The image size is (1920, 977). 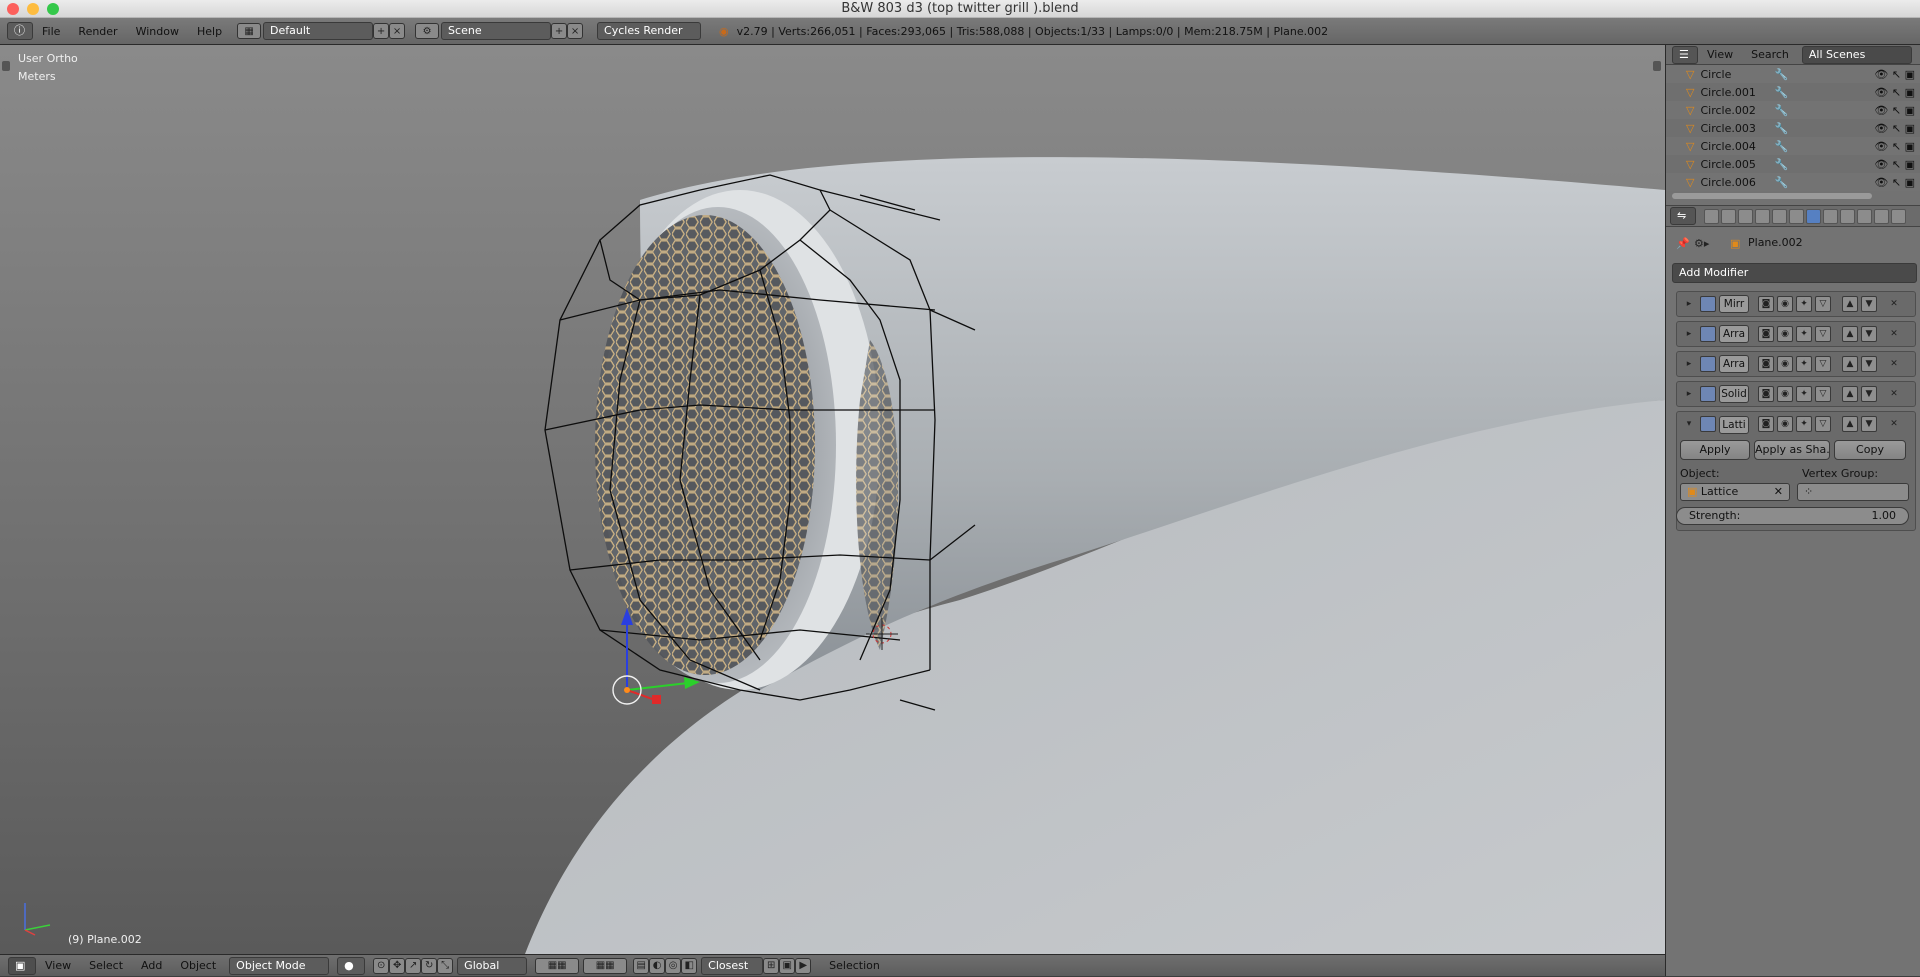 What do you see at coordinates (1657, 66) in the screenshot?
I see `properties-shelf-toggle-icon` at bounding box center [1657, 66].